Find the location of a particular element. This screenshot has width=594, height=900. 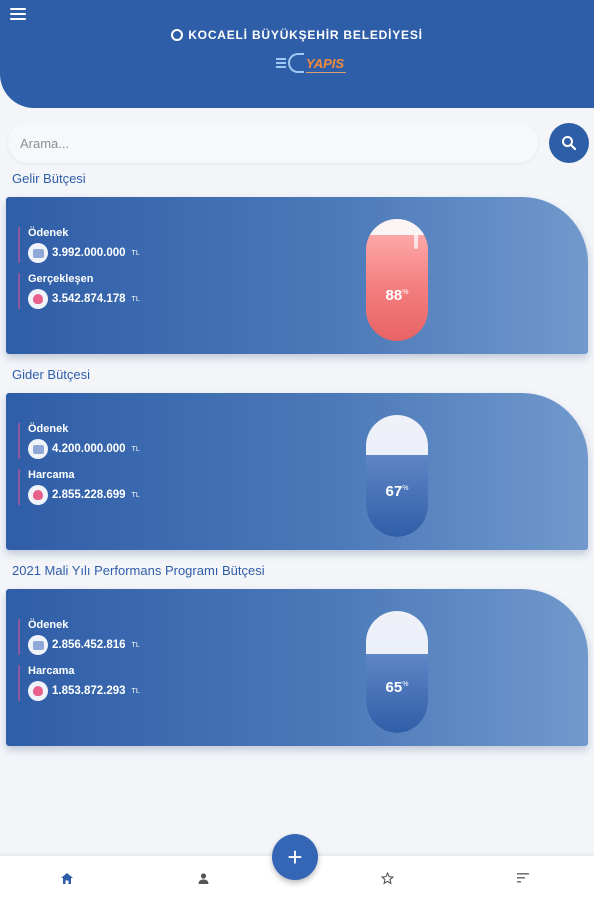

budget-row: Ödenek 4.200.000.000 TL is located at coordinates (118, 441).